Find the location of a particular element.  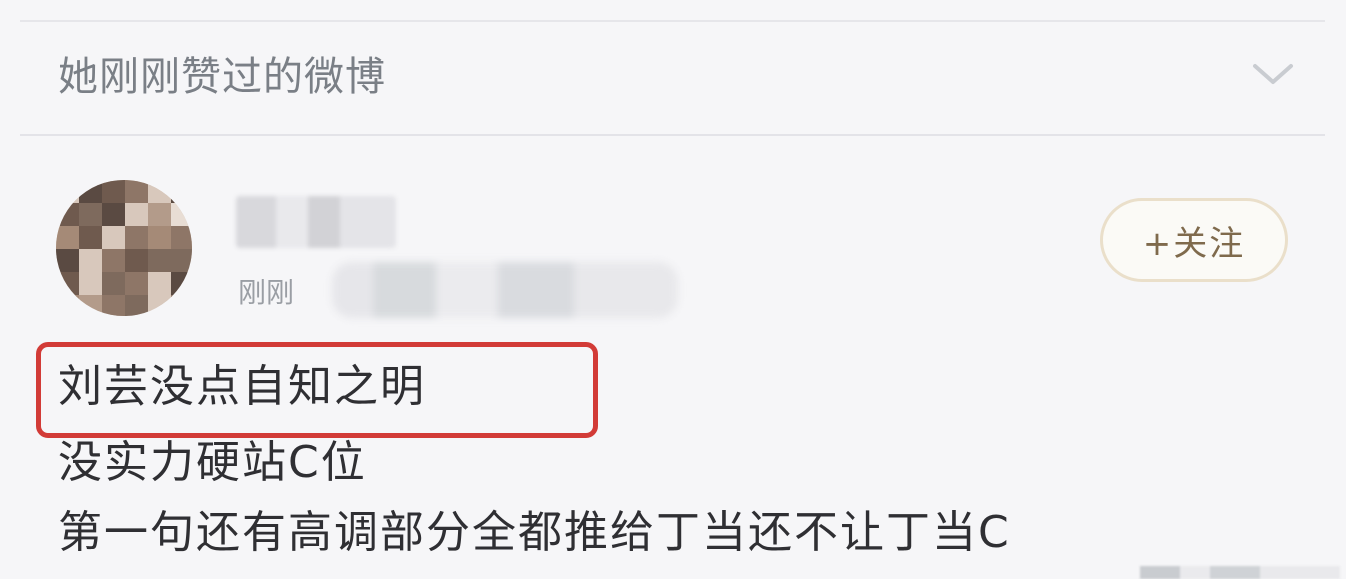

chevron-down-icon is located at coordinates (1273, 73).